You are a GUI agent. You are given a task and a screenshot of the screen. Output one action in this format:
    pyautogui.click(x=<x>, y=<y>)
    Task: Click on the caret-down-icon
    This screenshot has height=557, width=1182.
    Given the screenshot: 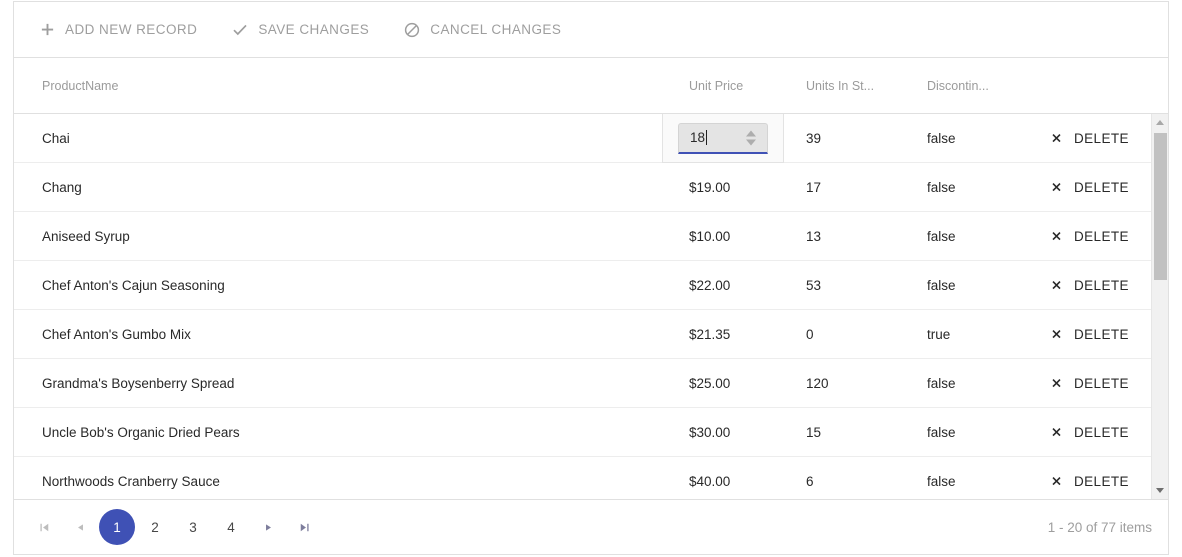 What is the action you would take?
    pyautogui.click(x=751, y=142)
    